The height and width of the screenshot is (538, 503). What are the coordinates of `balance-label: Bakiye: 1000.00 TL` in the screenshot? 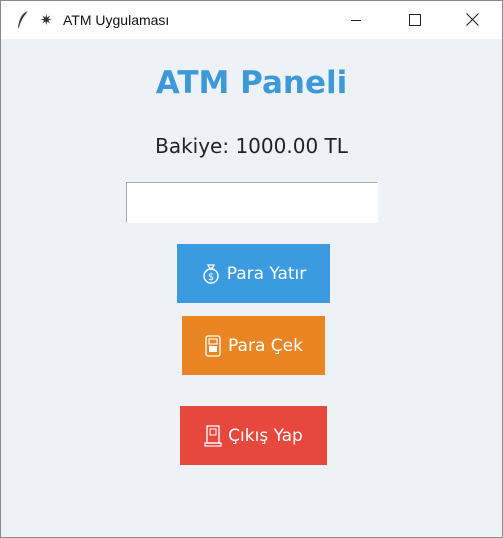 It's located at (251, 146).